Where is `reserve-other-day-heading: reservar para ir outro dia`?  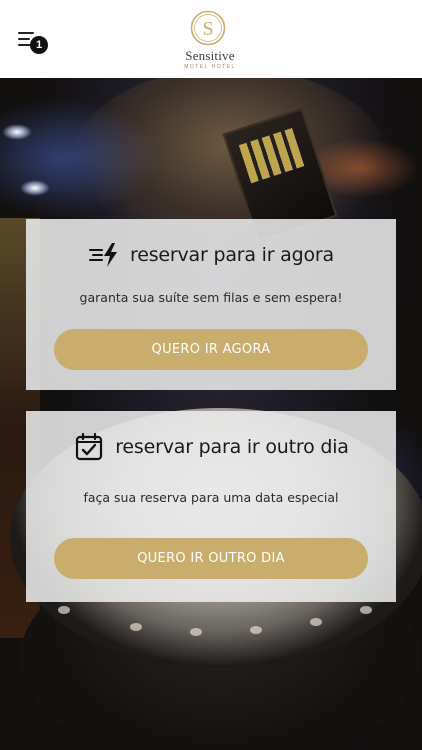 reserve-other-day-heading: reservar para ir outro dia is located at coordinates (211, 447).